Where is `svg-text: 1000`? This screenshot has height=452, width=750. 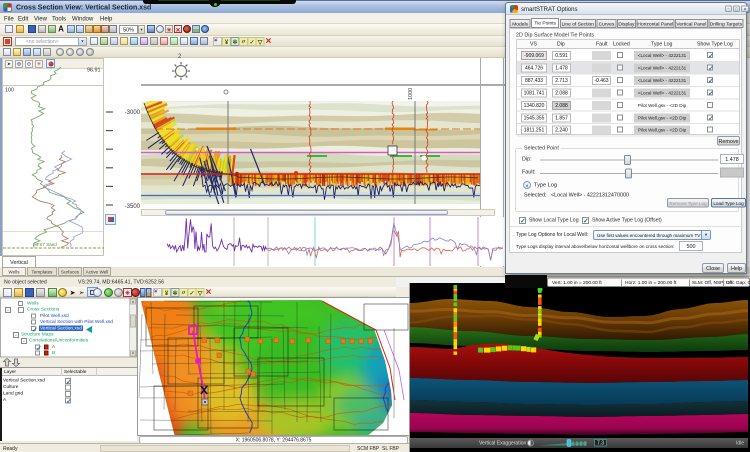 svg-text: 1000 is located at coordinates (411, 94).